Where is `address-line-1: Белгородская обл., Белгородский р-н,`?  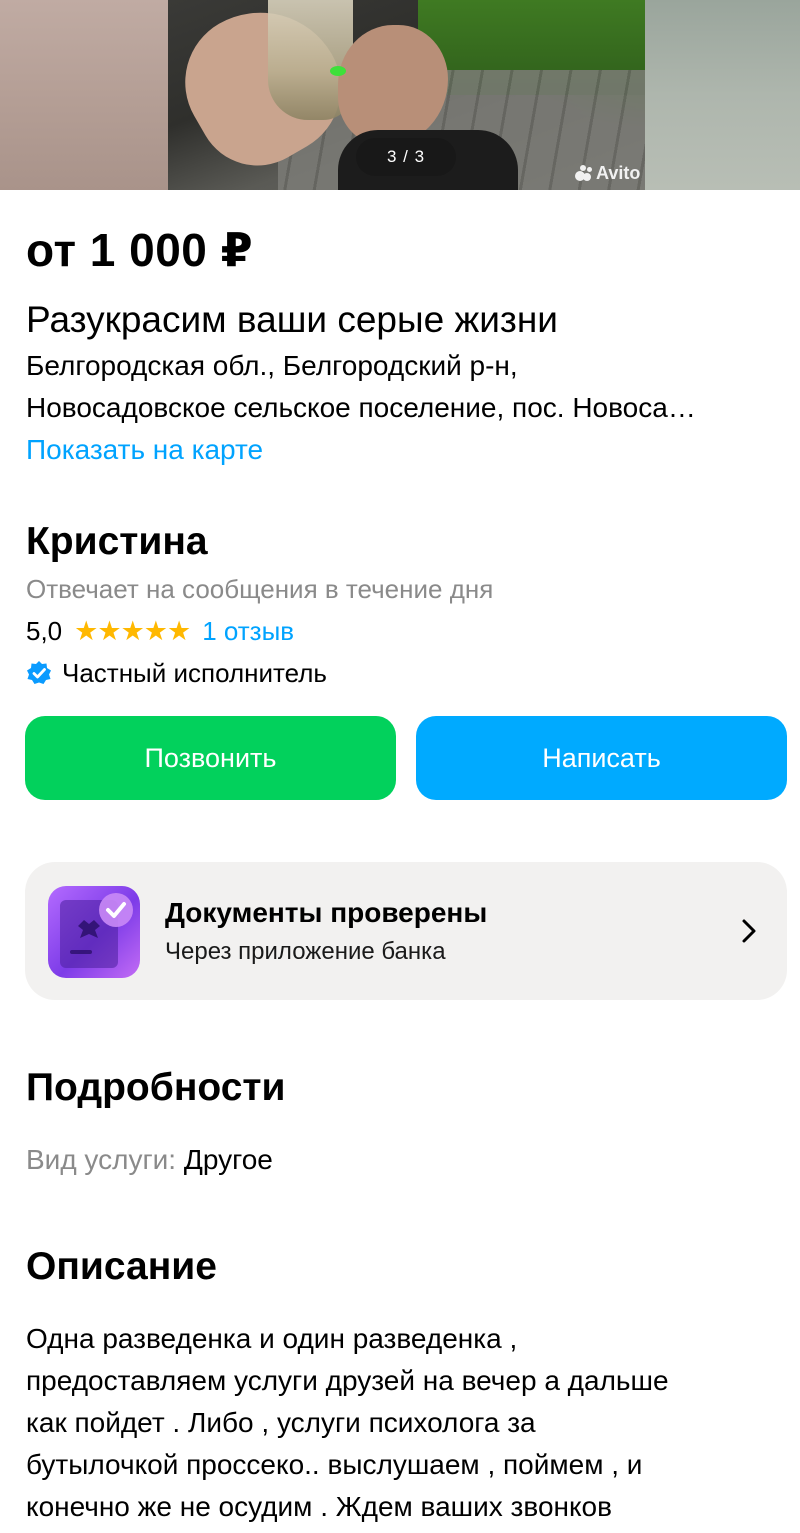 address-line-1: Белгородская обл., Белгородский р-н, is located at coordinates (272, 365).